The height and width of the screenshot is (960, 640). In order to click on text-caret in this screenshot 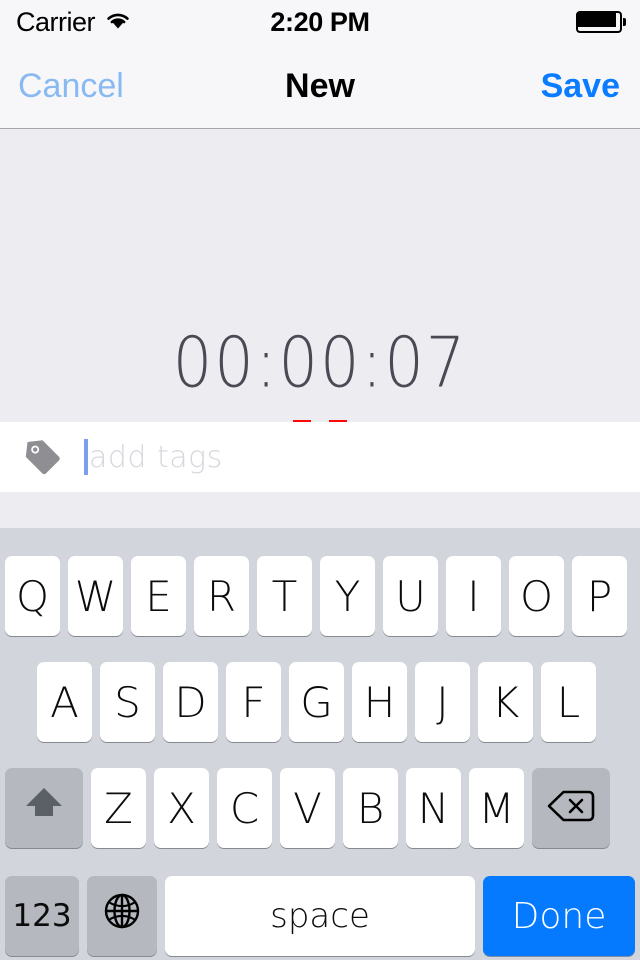, I will do `click(86, 457)`.